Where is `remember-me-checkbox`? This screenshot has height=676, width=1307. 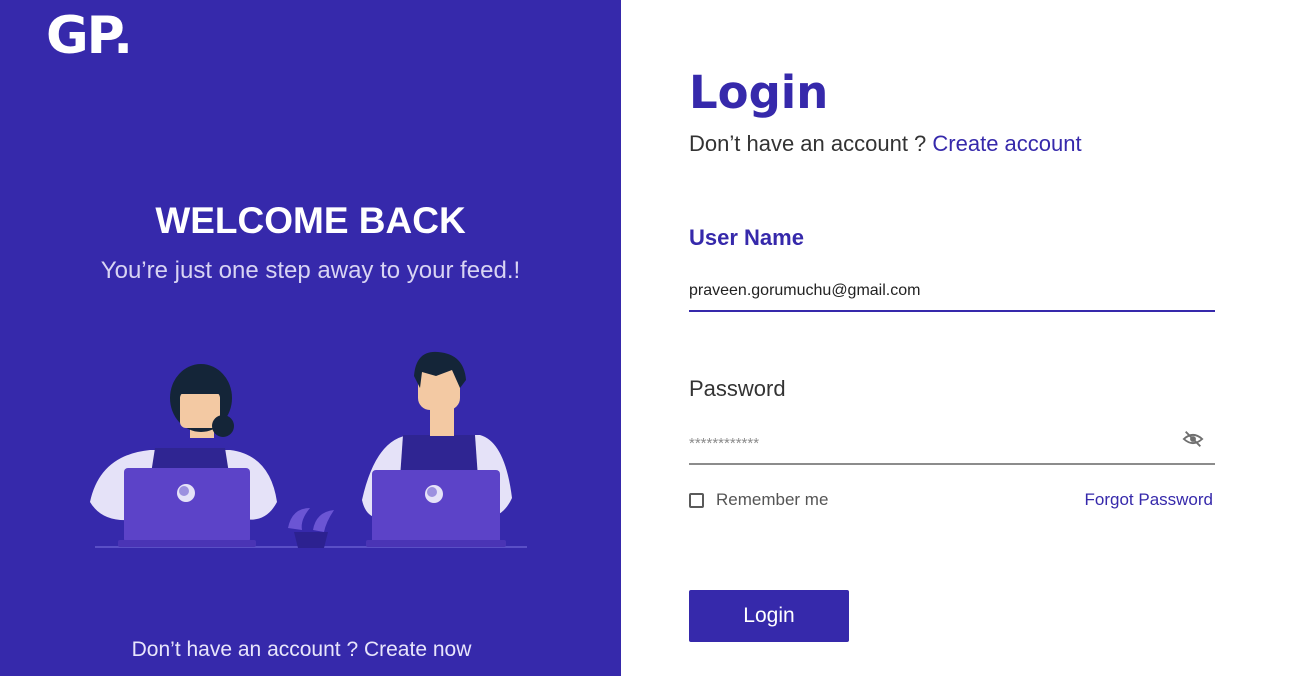
remember-me-checkbox is located at coordinates (696, 500).